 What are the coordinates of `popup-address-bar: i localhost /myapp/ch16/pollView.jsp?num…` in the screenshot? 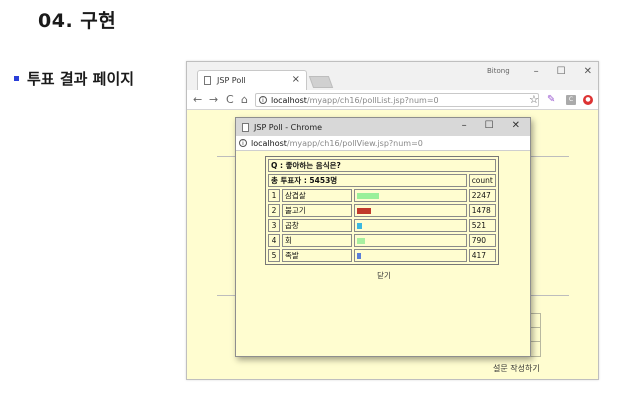 It's located at (383, 143).